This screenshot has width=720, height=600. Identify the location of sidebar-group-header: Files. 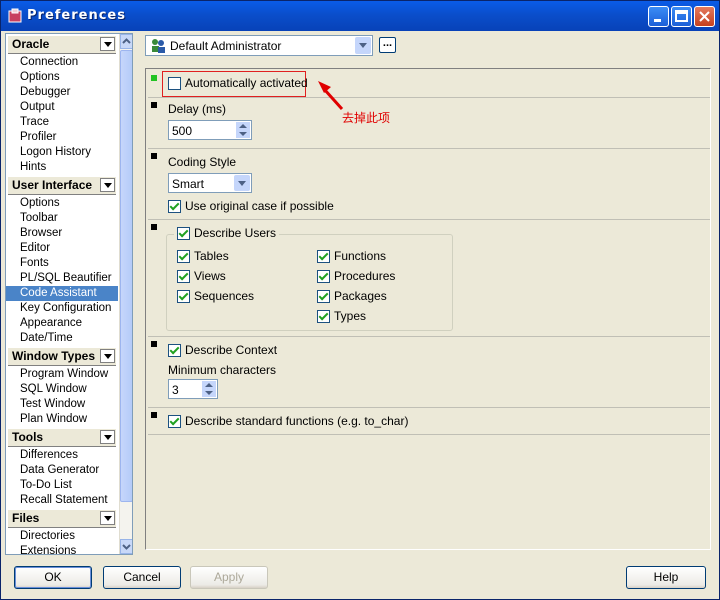
(62, 518).